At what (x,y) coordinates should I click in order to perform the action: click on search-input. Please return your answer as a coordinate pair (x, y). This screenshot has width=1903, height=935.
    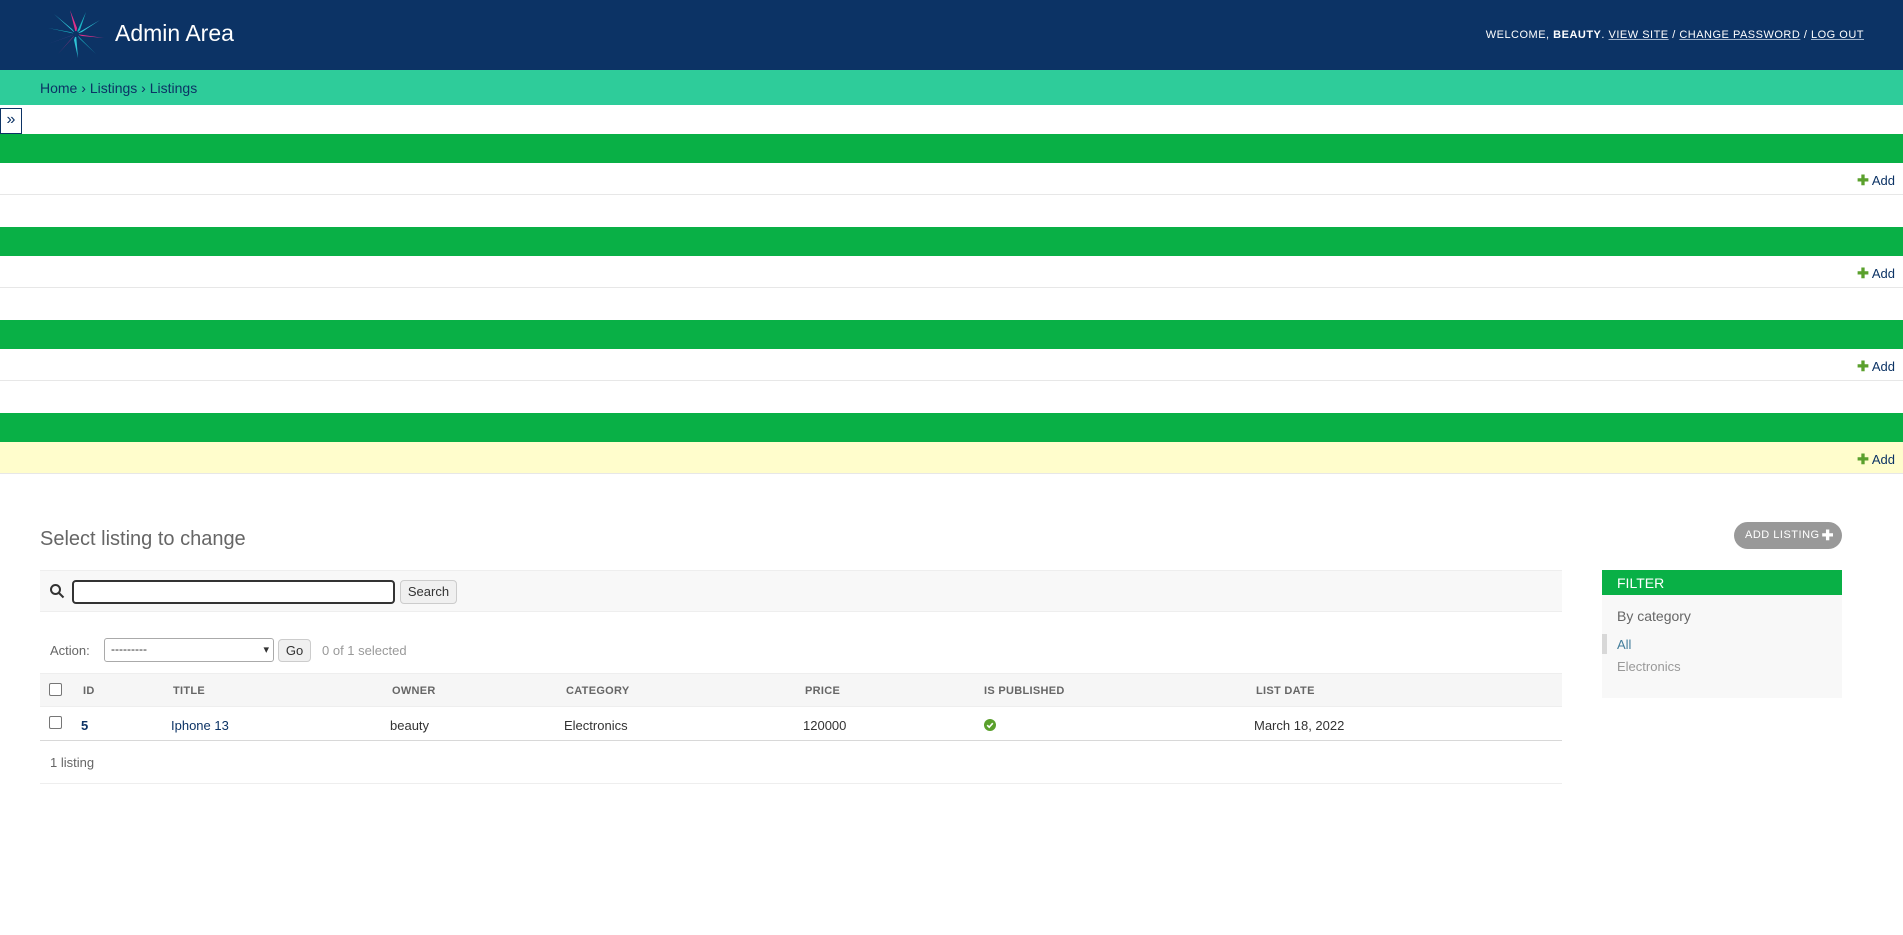
    Looking at the image, I should click on (233, 592).